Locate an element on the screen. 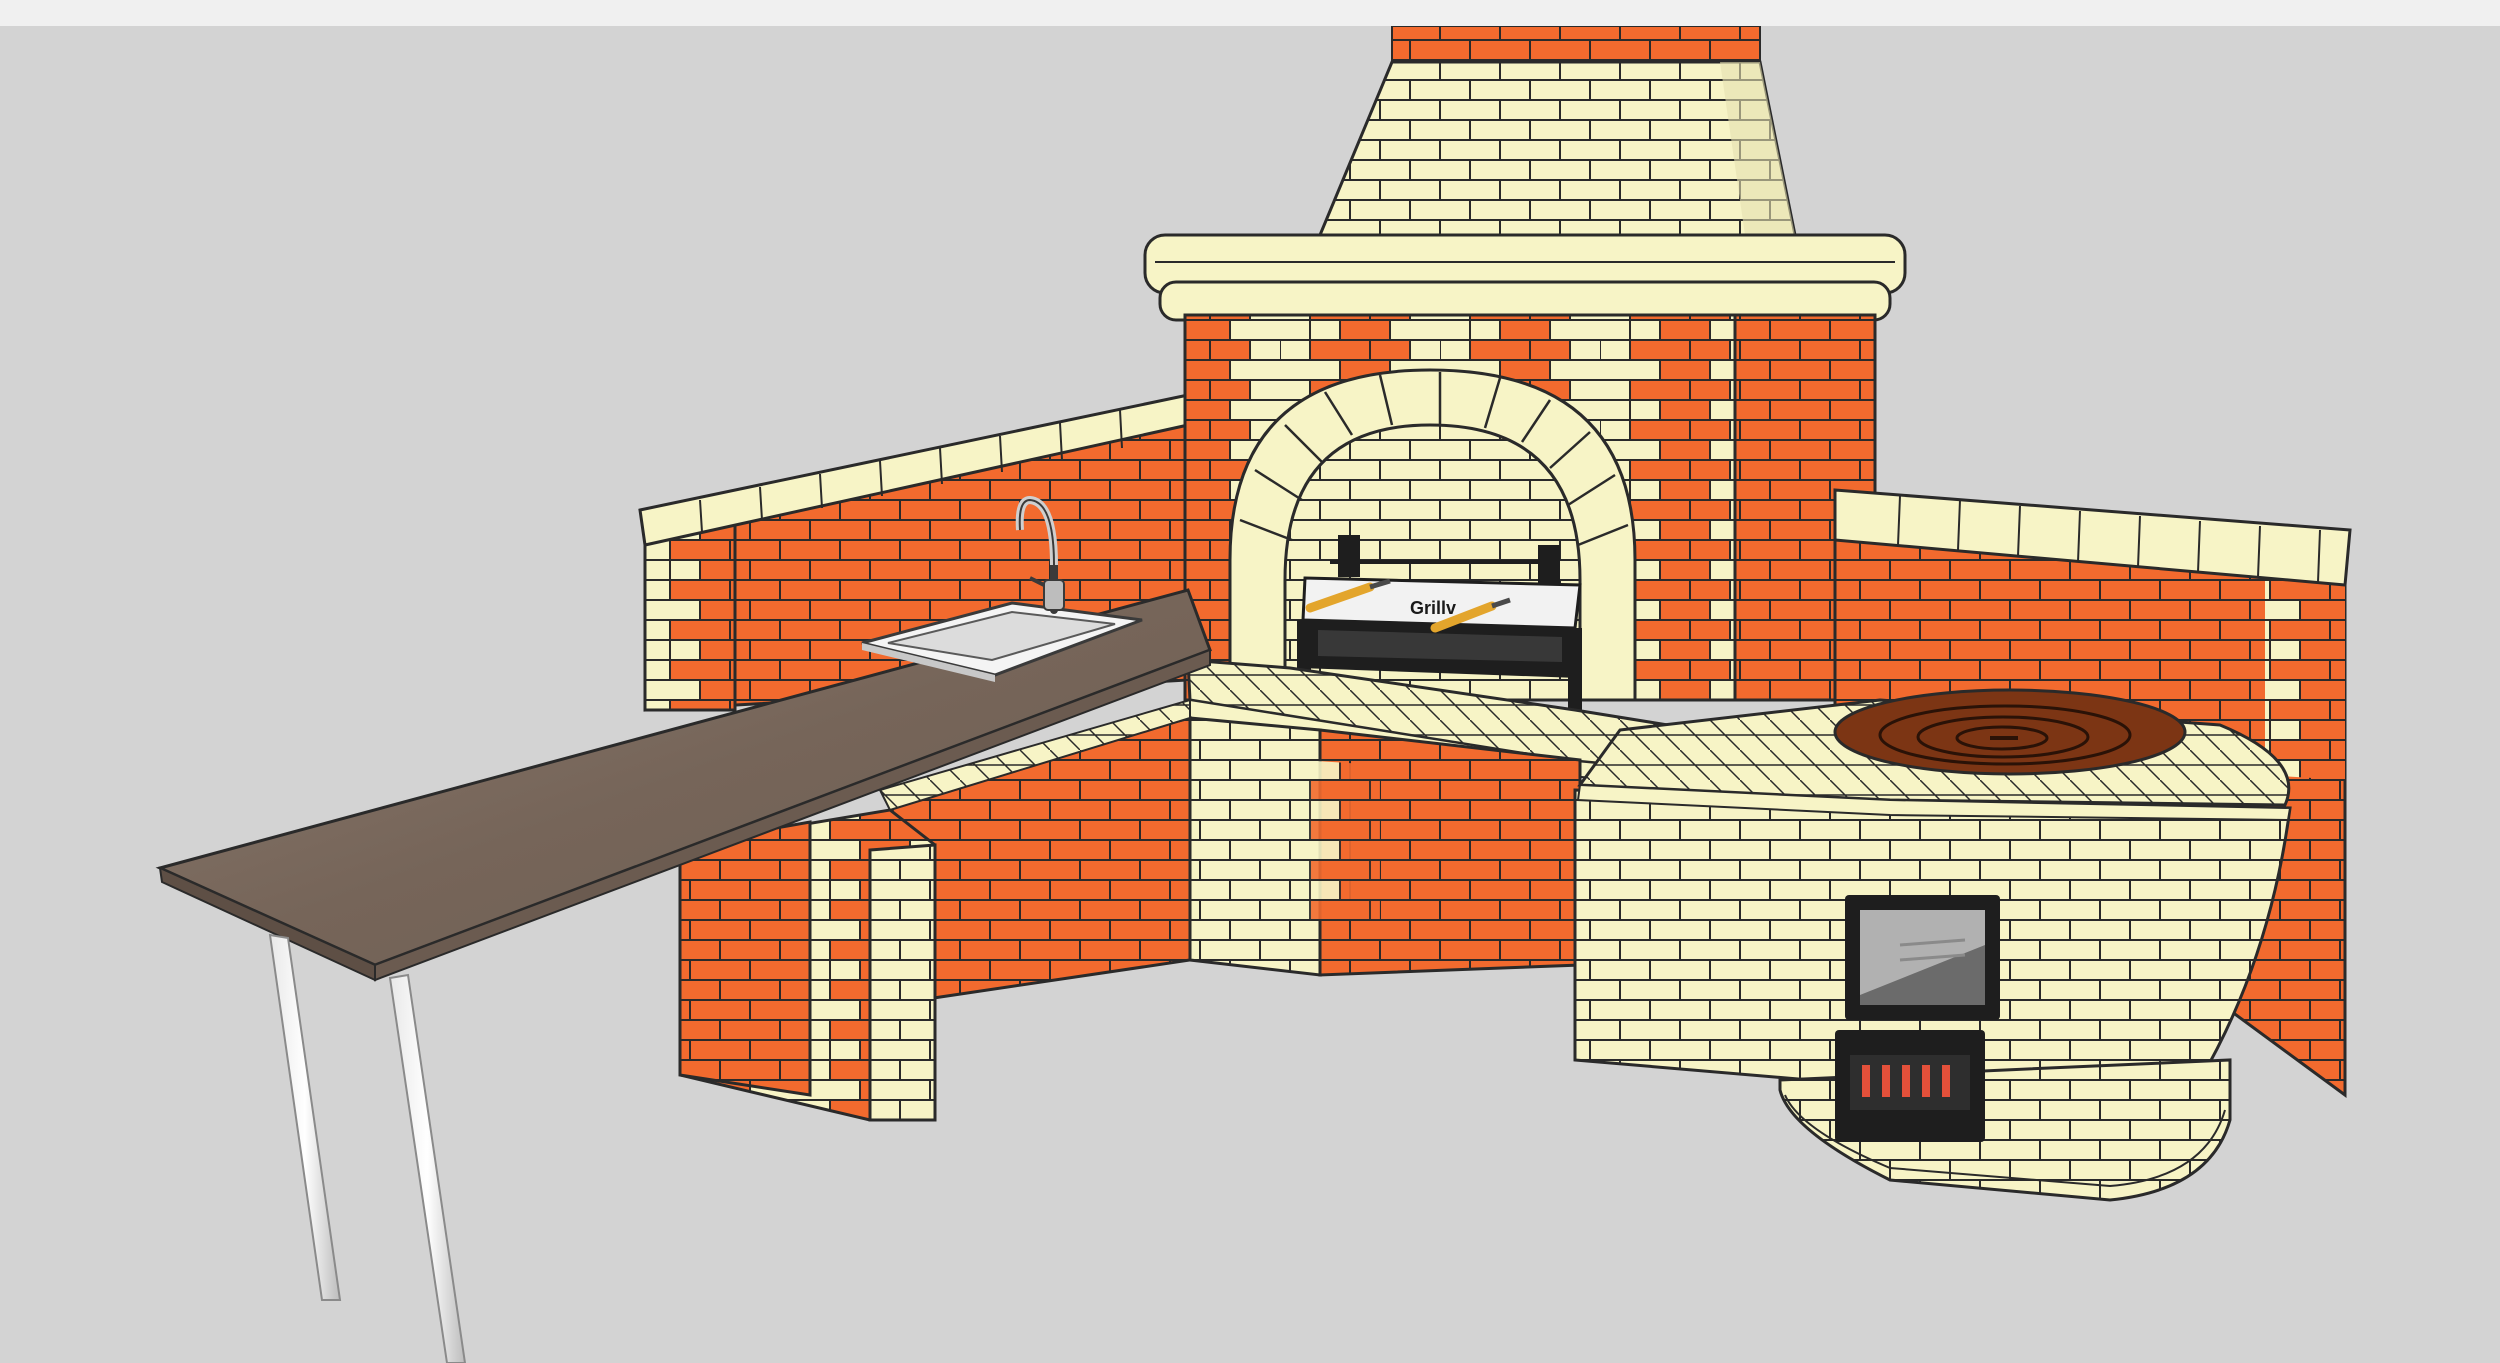 The image size is (2500, 1363). countertop-legs is located at coordinates (367, 1148).